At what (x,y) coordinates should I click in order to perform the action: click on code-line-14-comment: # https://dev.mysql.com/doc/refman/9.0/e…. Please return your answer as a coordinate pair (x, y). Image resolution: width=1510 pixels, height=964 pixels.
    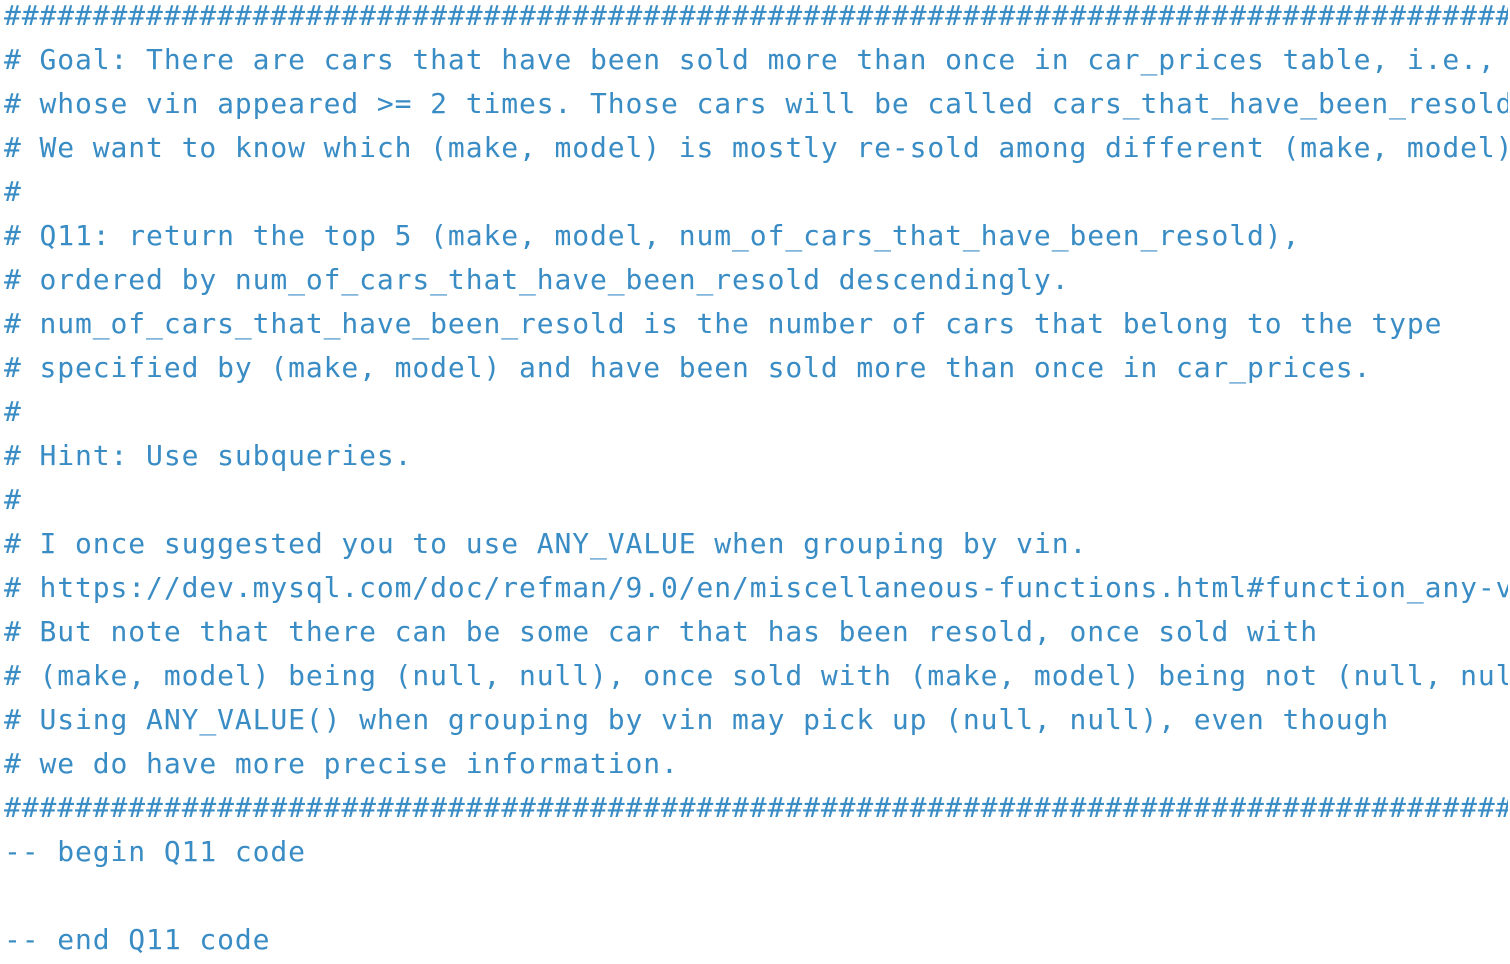
    Looking at the image, I should click on (756, 587).